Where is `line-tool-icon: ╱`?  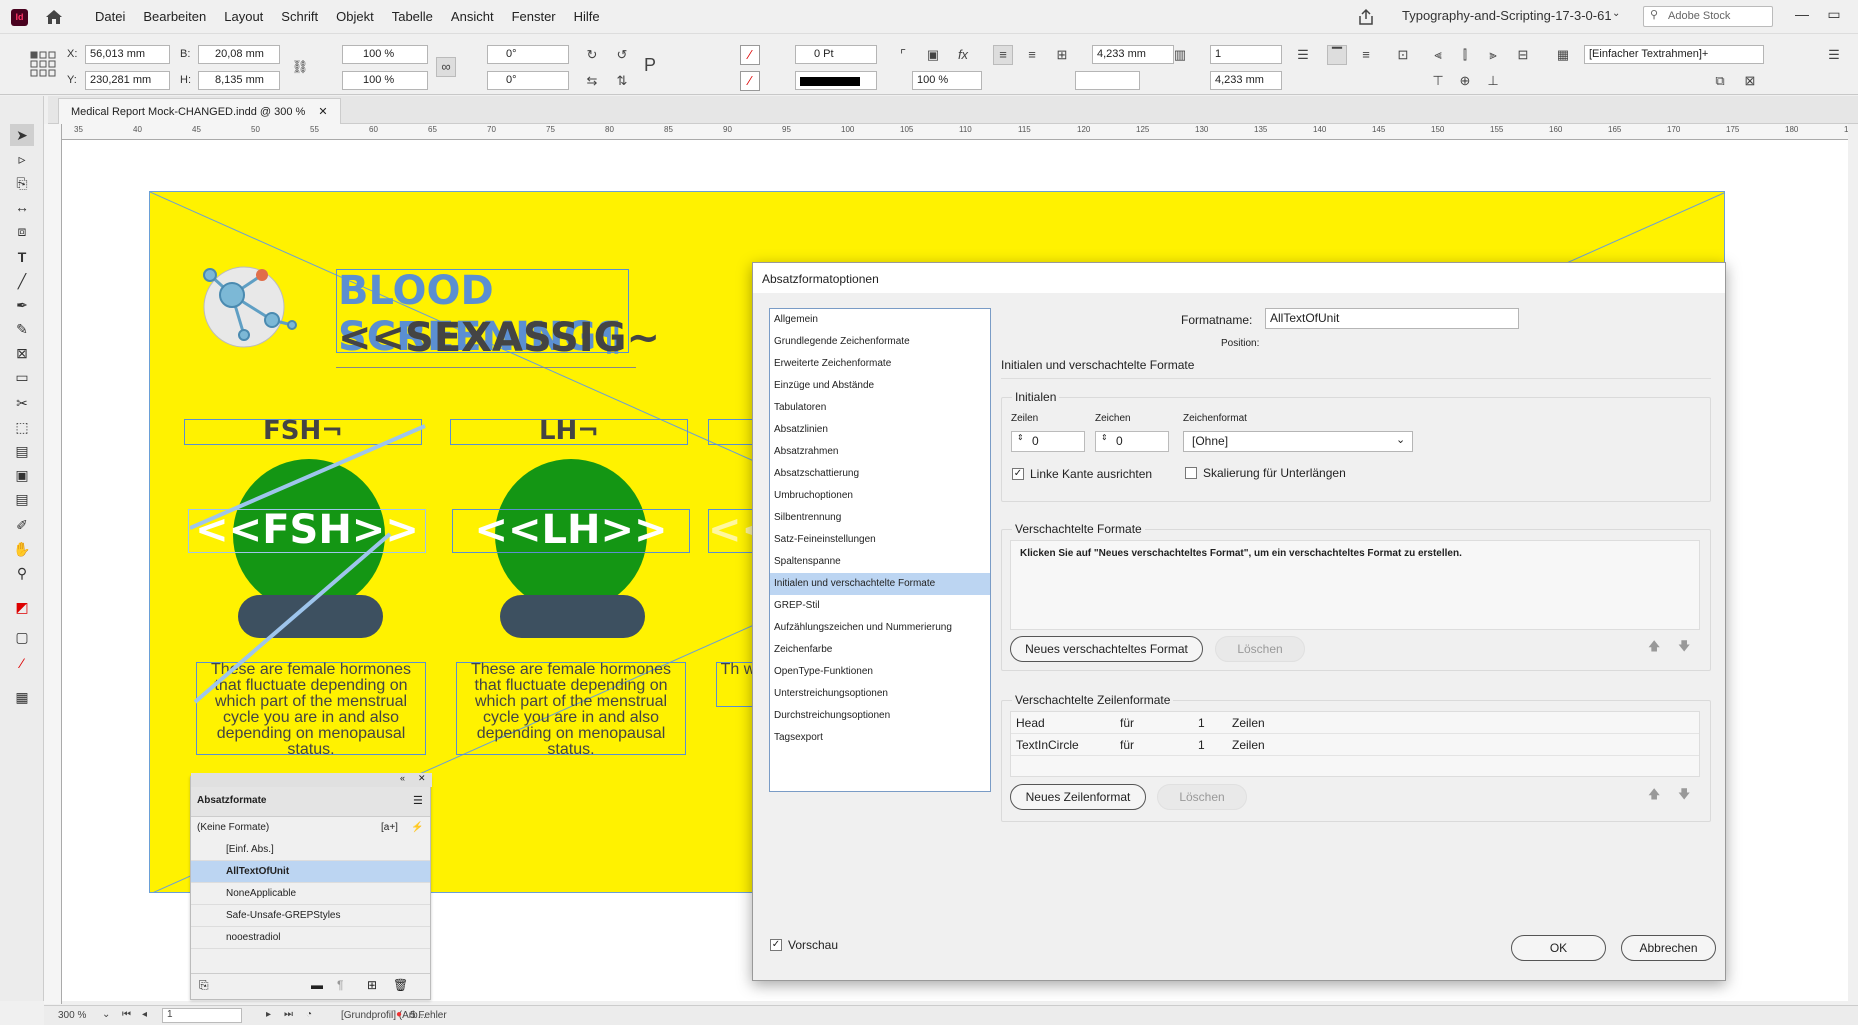
line-tool-icon: ╱ is located at coordinates (22, 281).